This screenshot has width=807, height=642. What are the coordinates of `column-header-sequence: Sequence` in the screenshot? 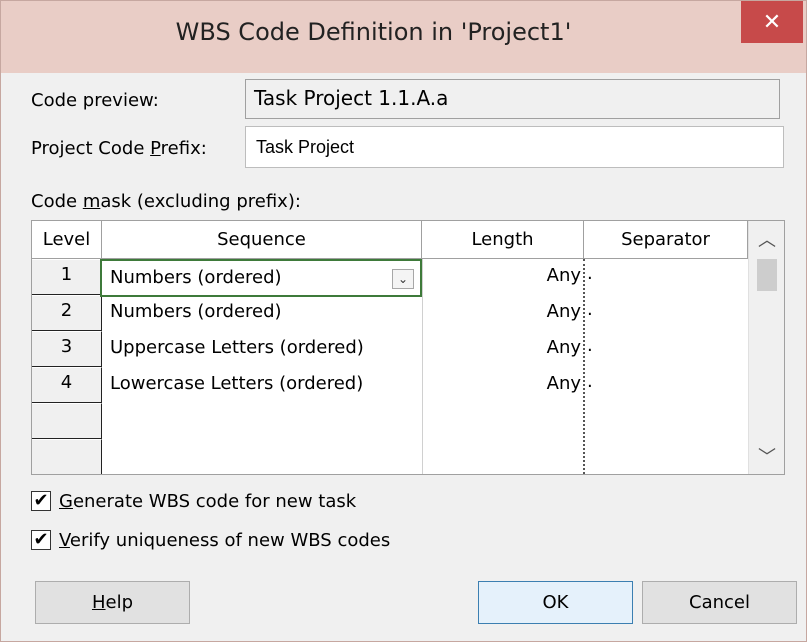 It's located at (262, 240).